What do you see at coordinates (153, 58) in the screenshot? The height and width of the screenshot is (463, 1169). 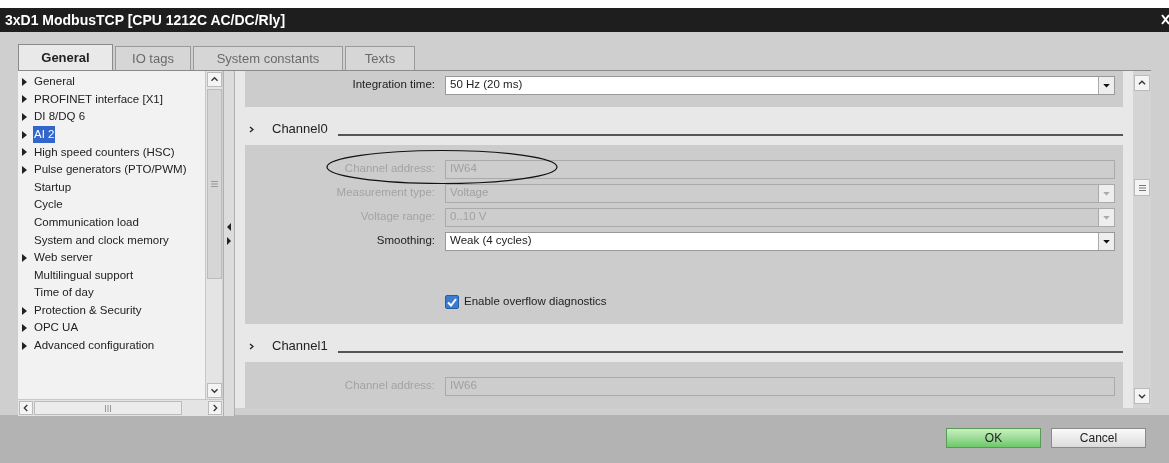 I see `tab: IO tags` at bounding box center [153, 58].